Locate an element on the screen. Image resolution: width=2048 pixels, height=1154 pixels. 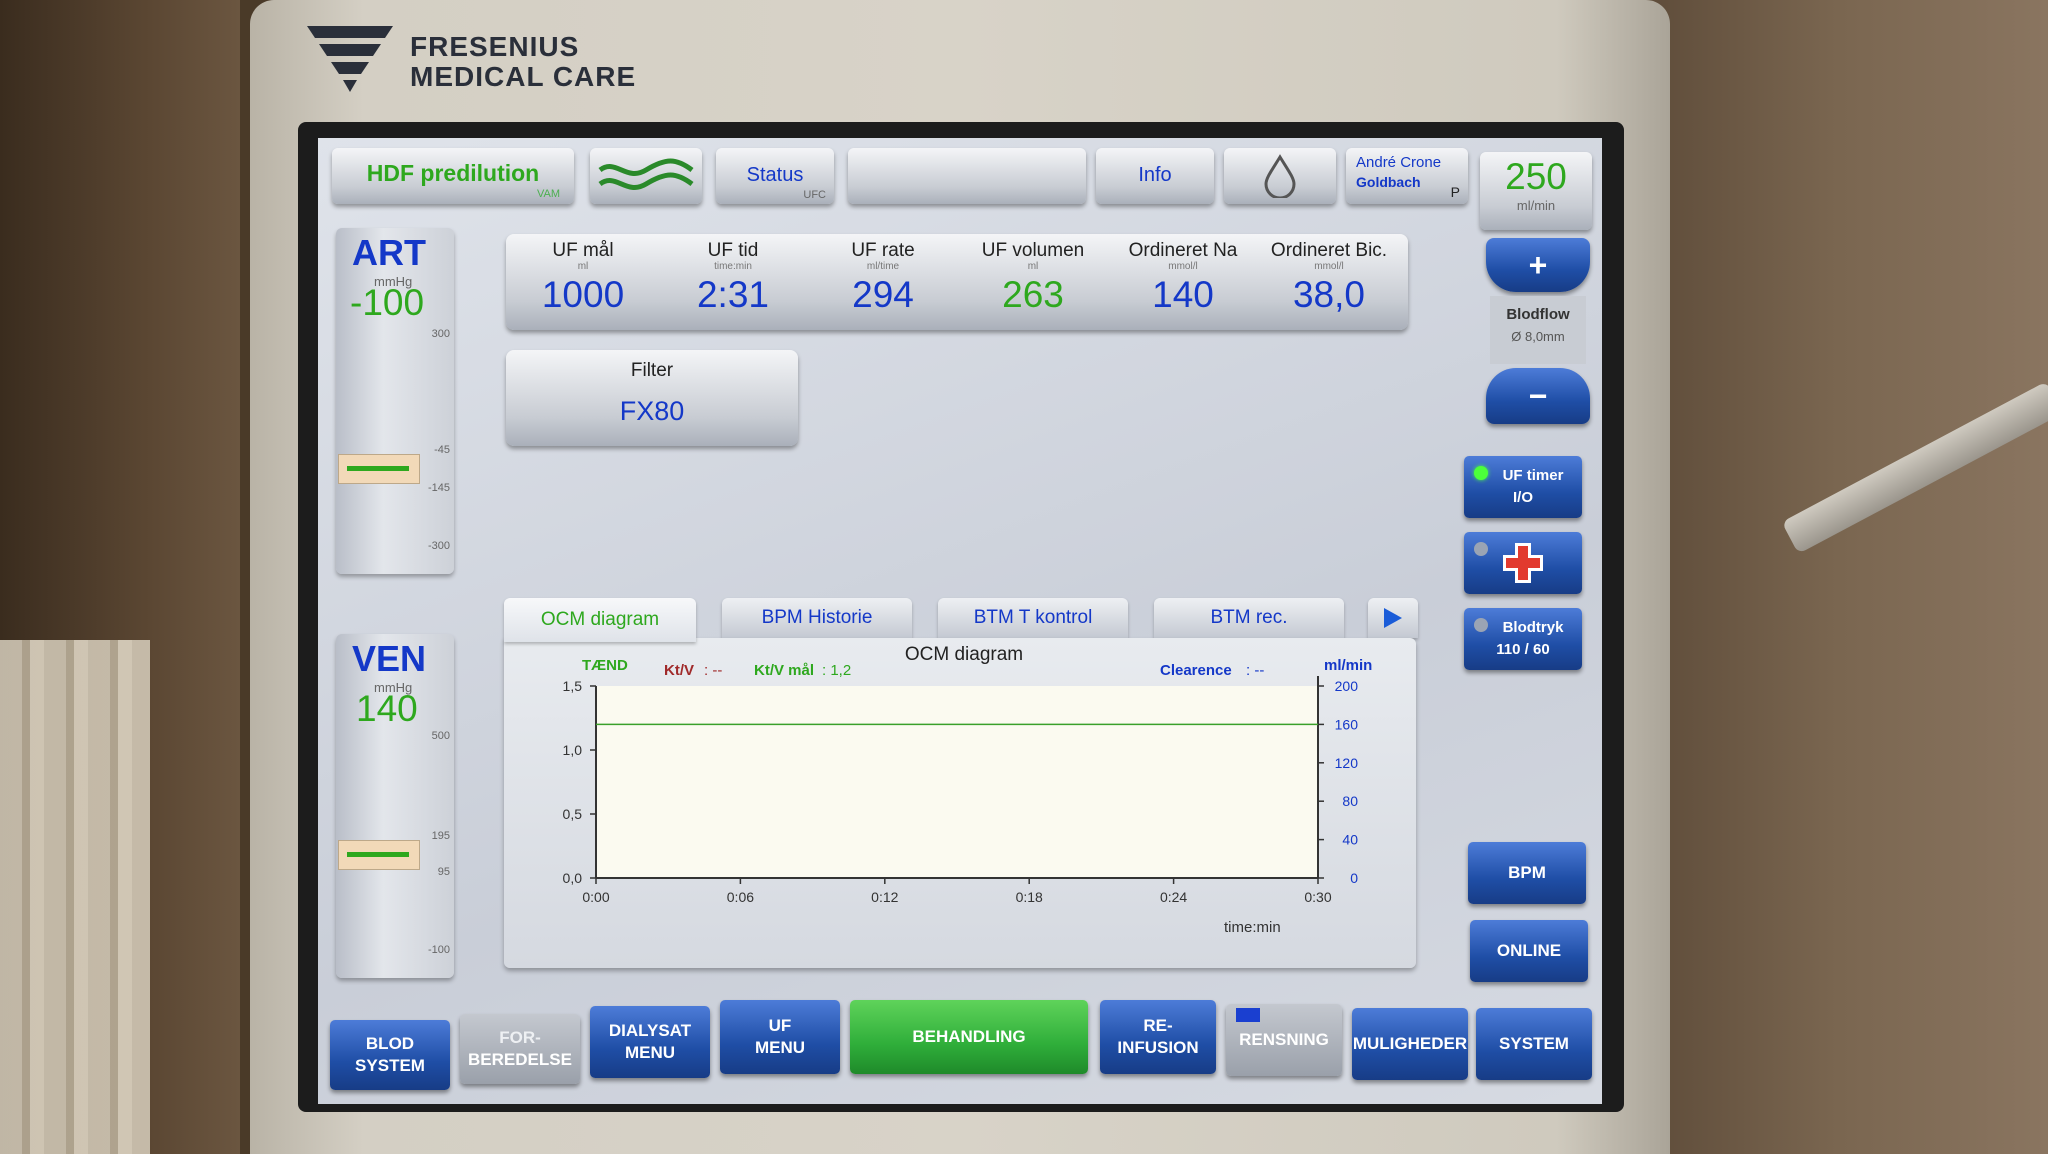
red-cross-icon is located at coordinates (1523, 563).